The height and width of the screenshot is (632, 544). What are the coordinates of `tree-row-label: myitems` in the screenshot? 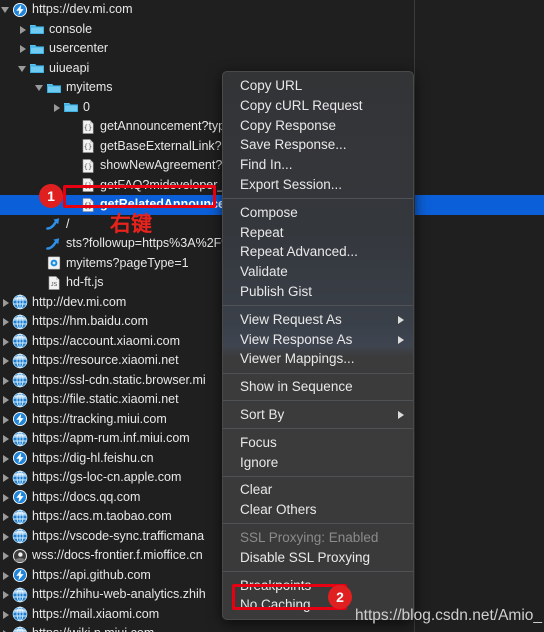 It's located at (89, 87).